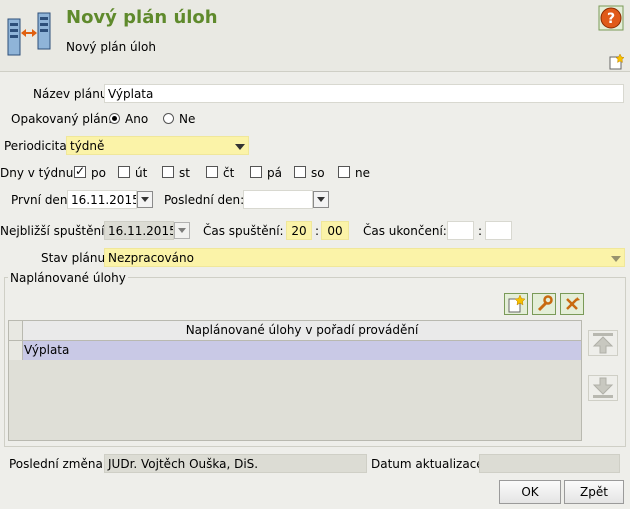 The image size is (630, 509). Describe the element at coordinates (157, 145) in the screenshot. I see `periodicity-select: týdně` at that location.